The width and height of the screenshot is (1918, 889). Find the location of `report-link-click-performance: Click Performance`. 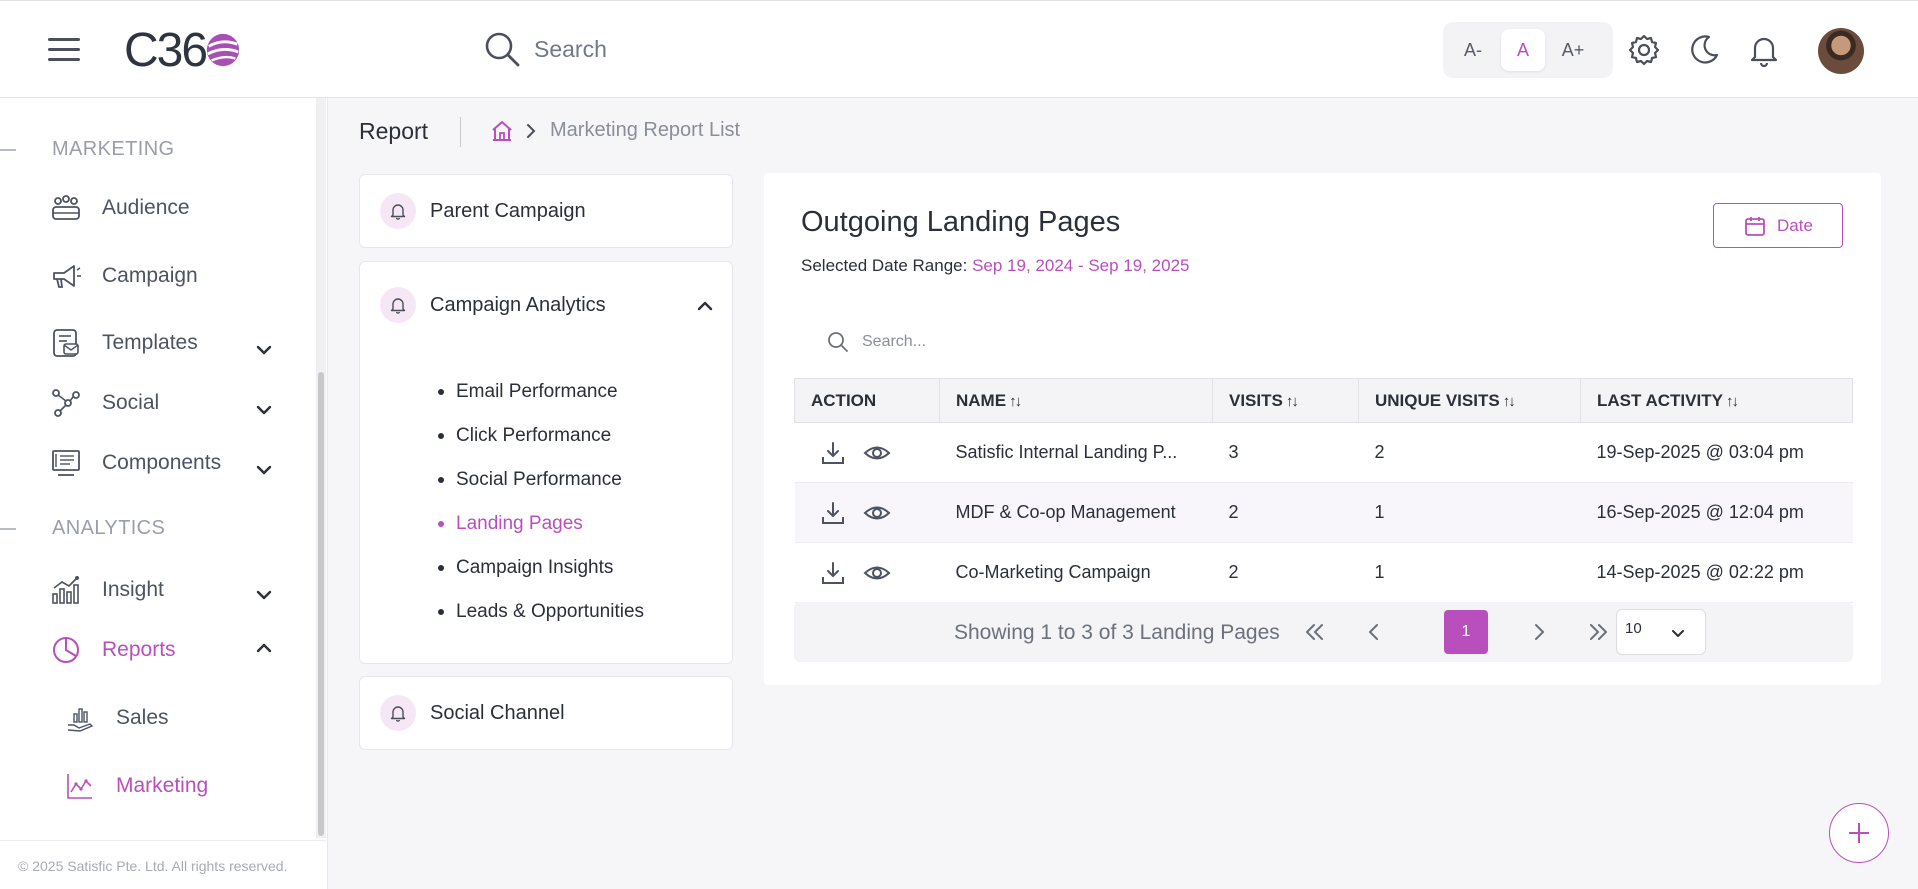

report-link-click-performance: Click Performance is located at coordinates (541, 436).